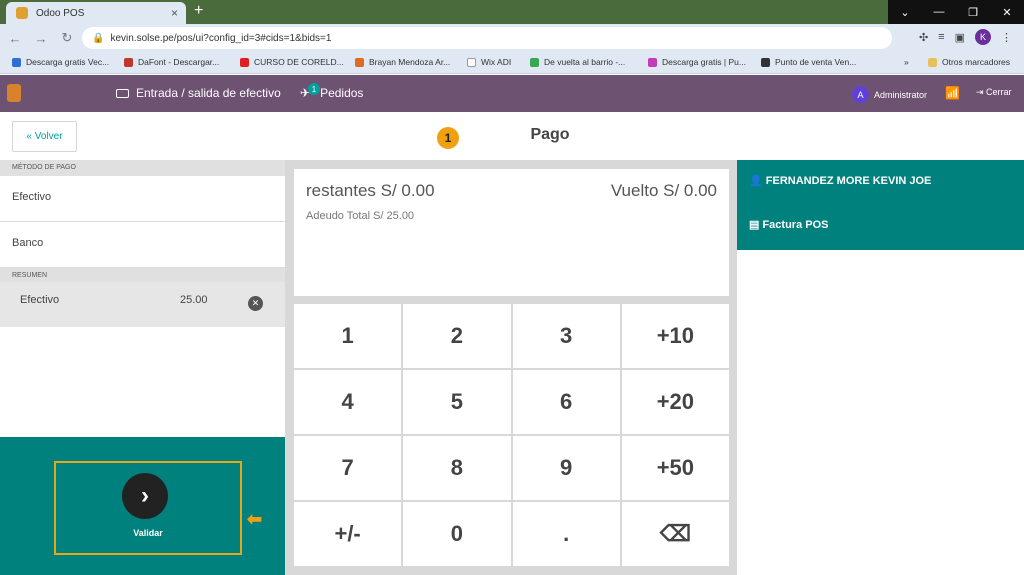  I want to click on close-session-button: ⇥ Cerrar, so click(994, 92).